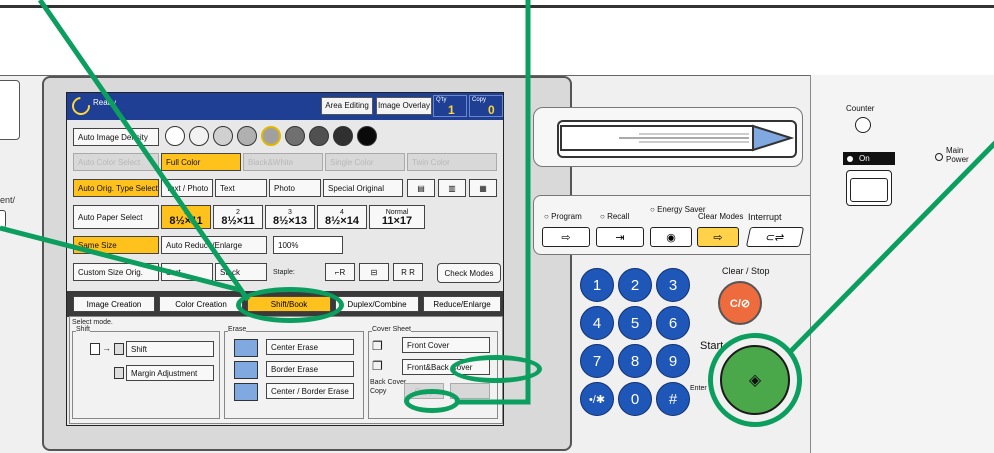 The width and height of the screenshot is (994, 453). I want to click on orientation-icon-2: ▥, so click(452, 188).